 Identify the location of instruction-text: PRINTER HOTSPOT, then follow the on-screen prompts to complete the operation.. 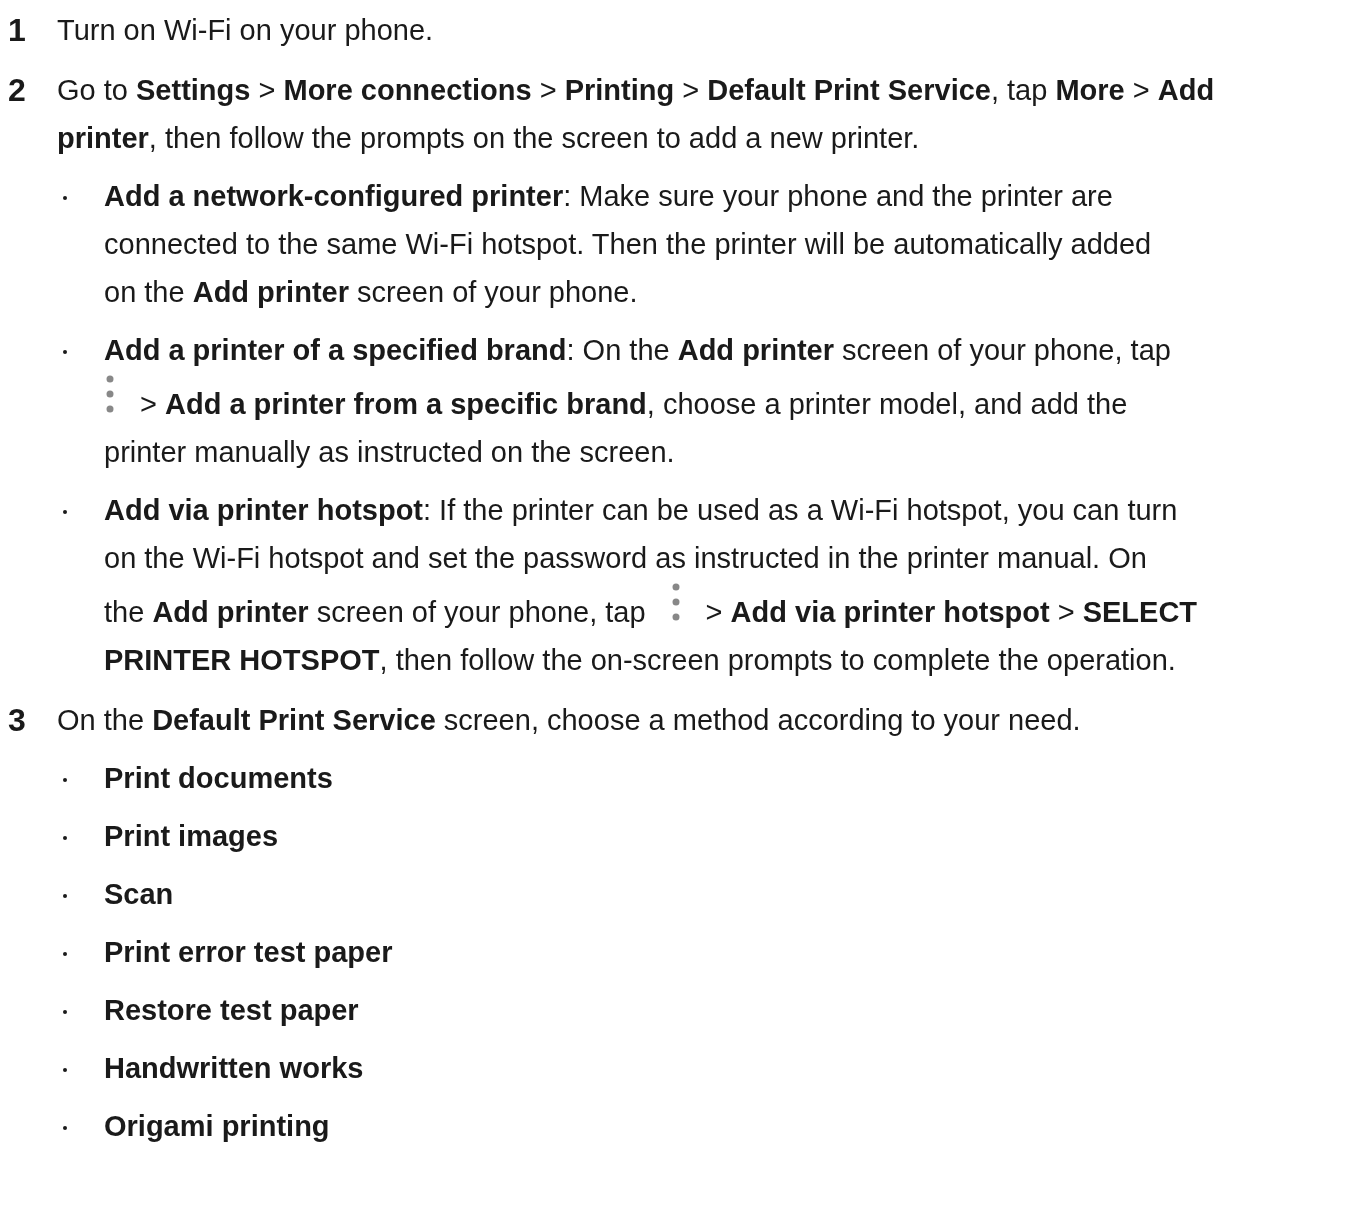
(640, 660).